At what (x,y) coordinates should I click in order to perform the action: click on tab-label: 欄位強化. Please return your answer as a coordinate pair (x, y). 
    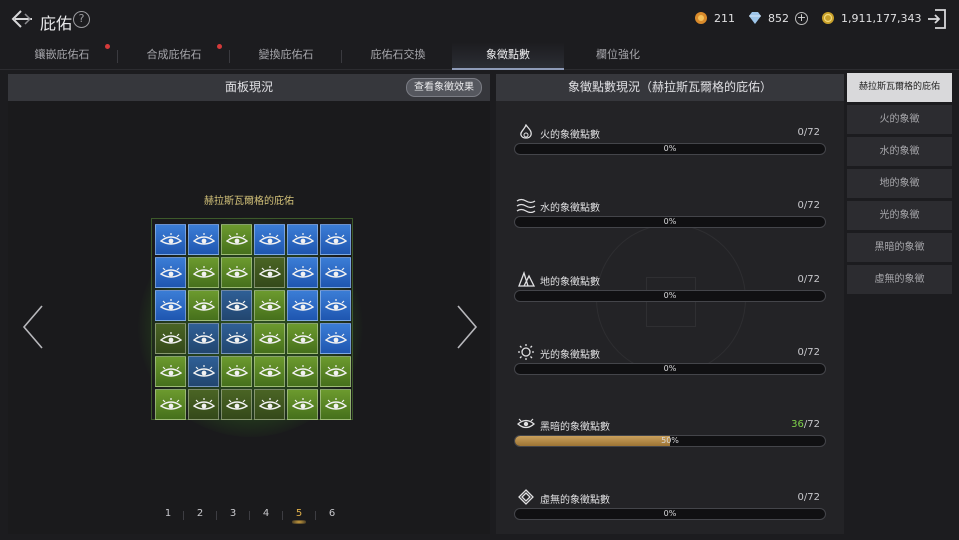
    Looking at the image, I should click on (618, 54).